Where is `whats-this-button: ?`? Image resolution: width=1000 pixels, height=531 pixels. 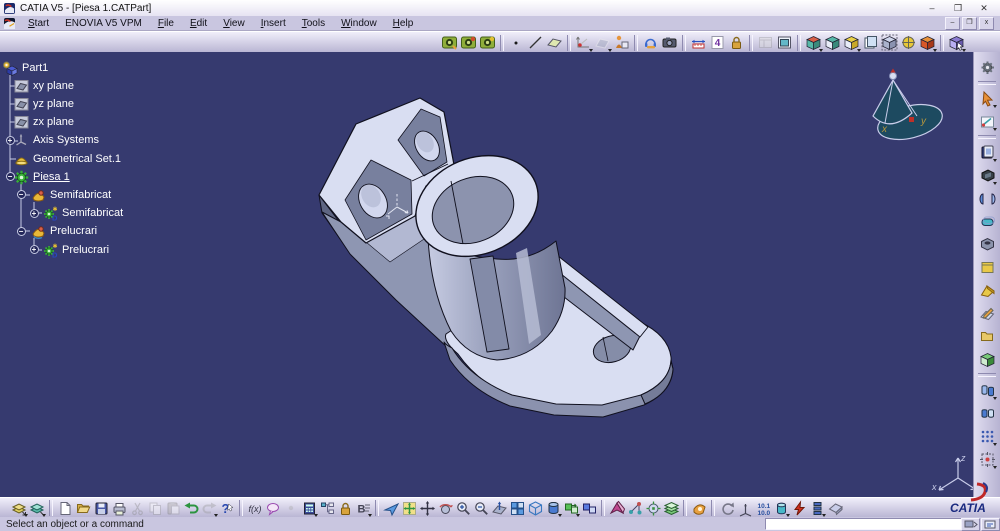 whats-this-button: ? is located at coordinates (227, 508).